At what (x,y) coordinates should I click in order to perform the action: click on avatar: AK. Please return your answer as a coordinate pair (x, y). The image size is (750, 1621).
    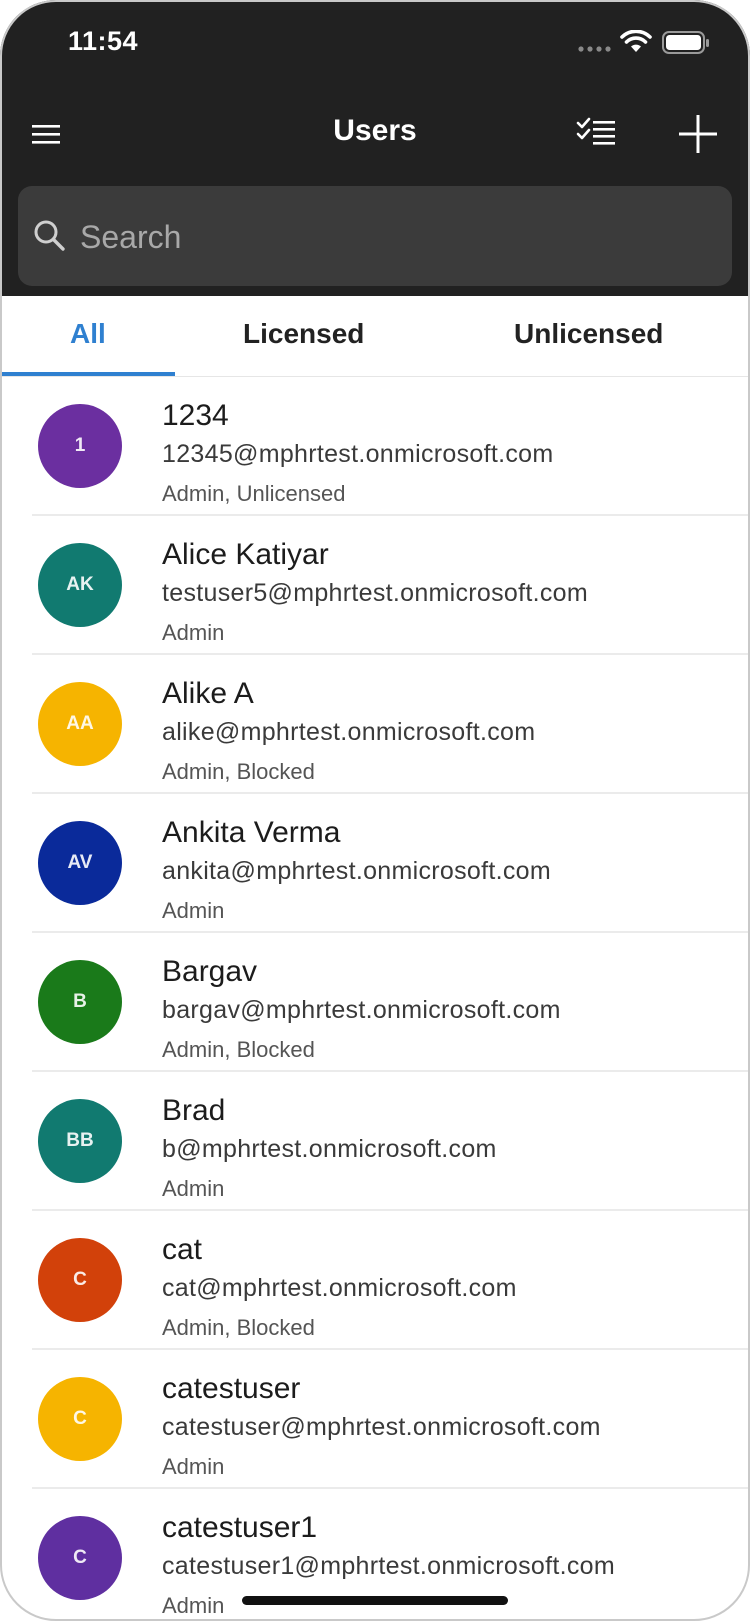
    Looking at the image, I should click on (80, 585).